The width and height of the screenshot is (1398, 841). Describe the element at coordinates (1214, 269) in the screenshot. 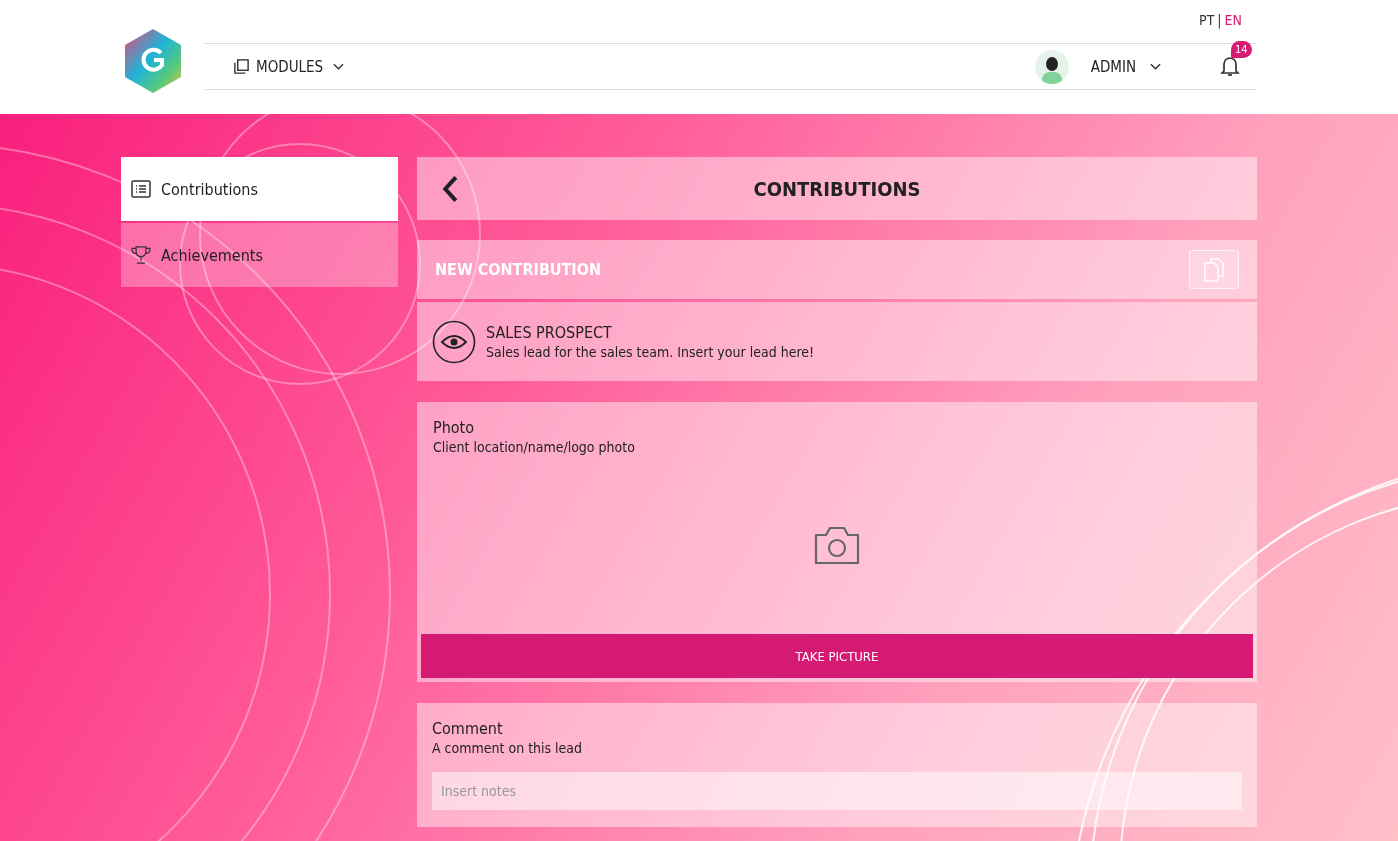

I see `copy-icon` at that location.